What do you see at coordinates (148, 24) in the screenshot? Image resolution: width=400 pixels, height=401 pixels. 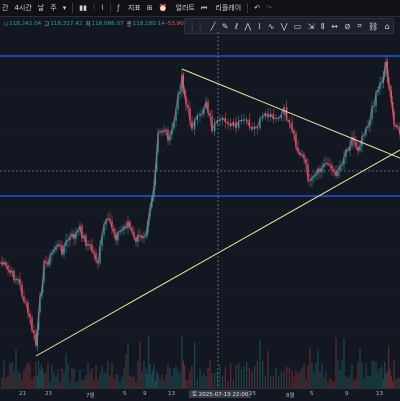 I see `close-value: 118,180.14` at bounding box center [148, 24].